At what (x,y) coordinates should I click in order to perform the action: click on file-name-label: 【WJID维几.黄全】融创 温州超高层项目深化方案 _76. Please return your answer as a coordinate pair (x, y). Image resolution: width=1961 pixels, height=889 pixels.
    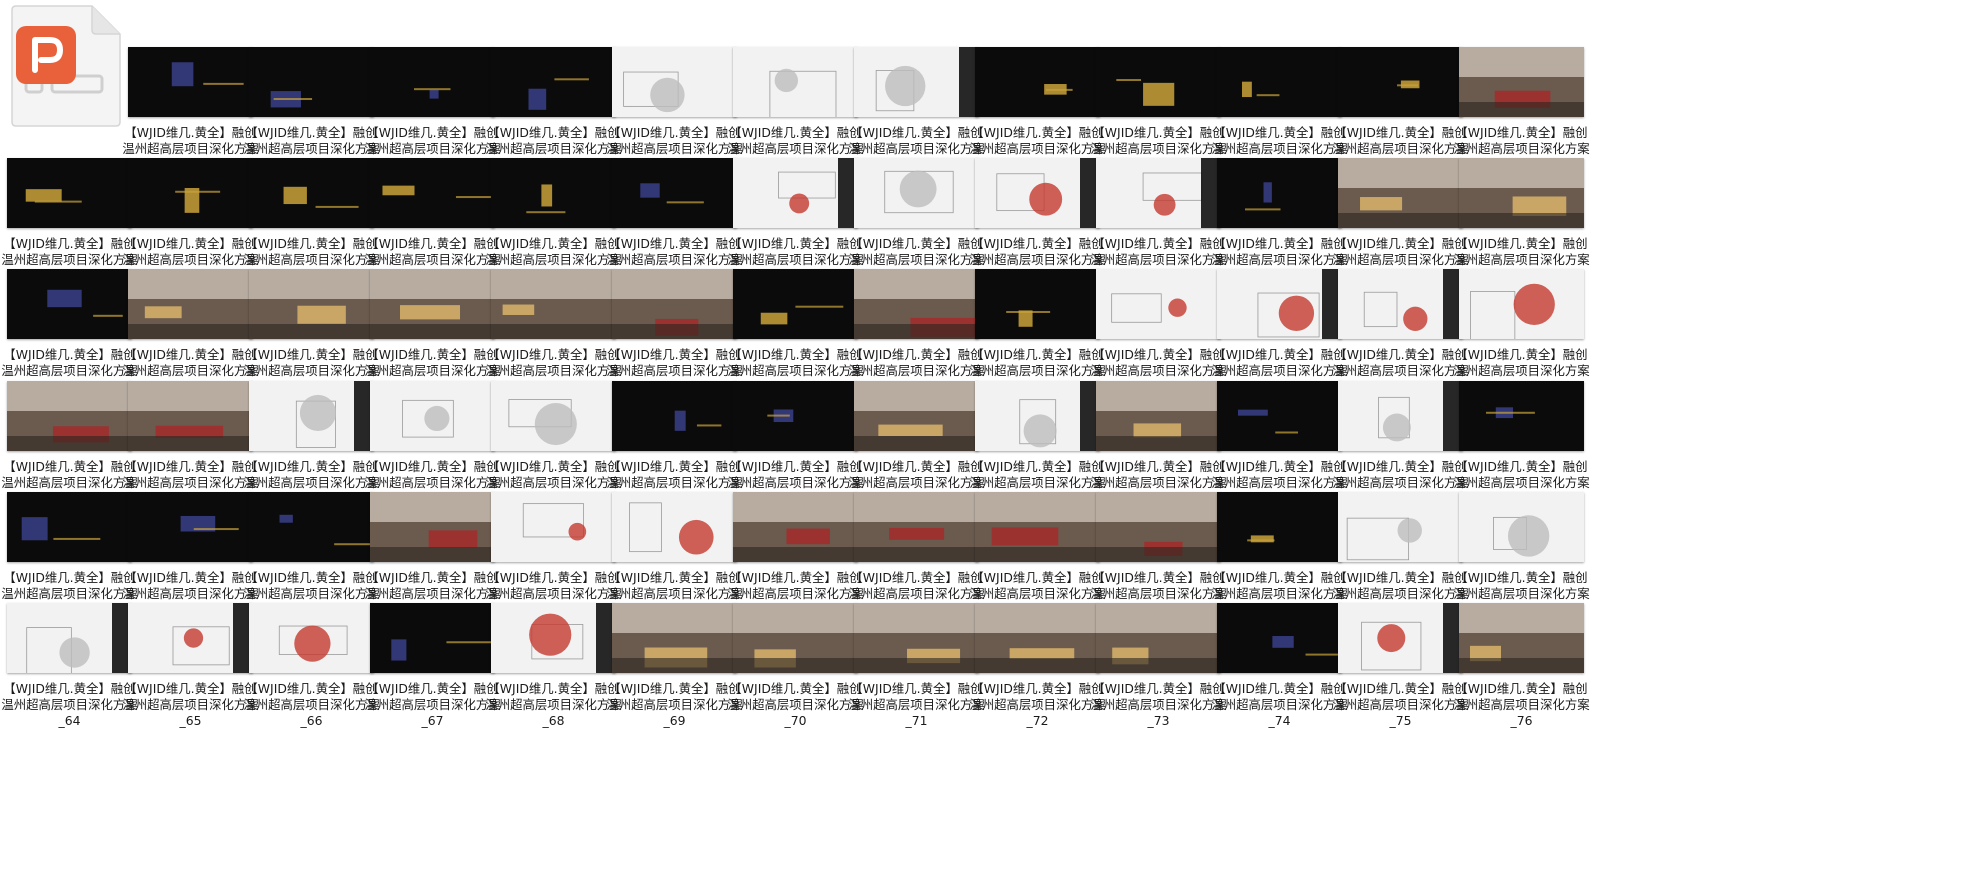
    Looking at the image, I should click on (1521, 705).